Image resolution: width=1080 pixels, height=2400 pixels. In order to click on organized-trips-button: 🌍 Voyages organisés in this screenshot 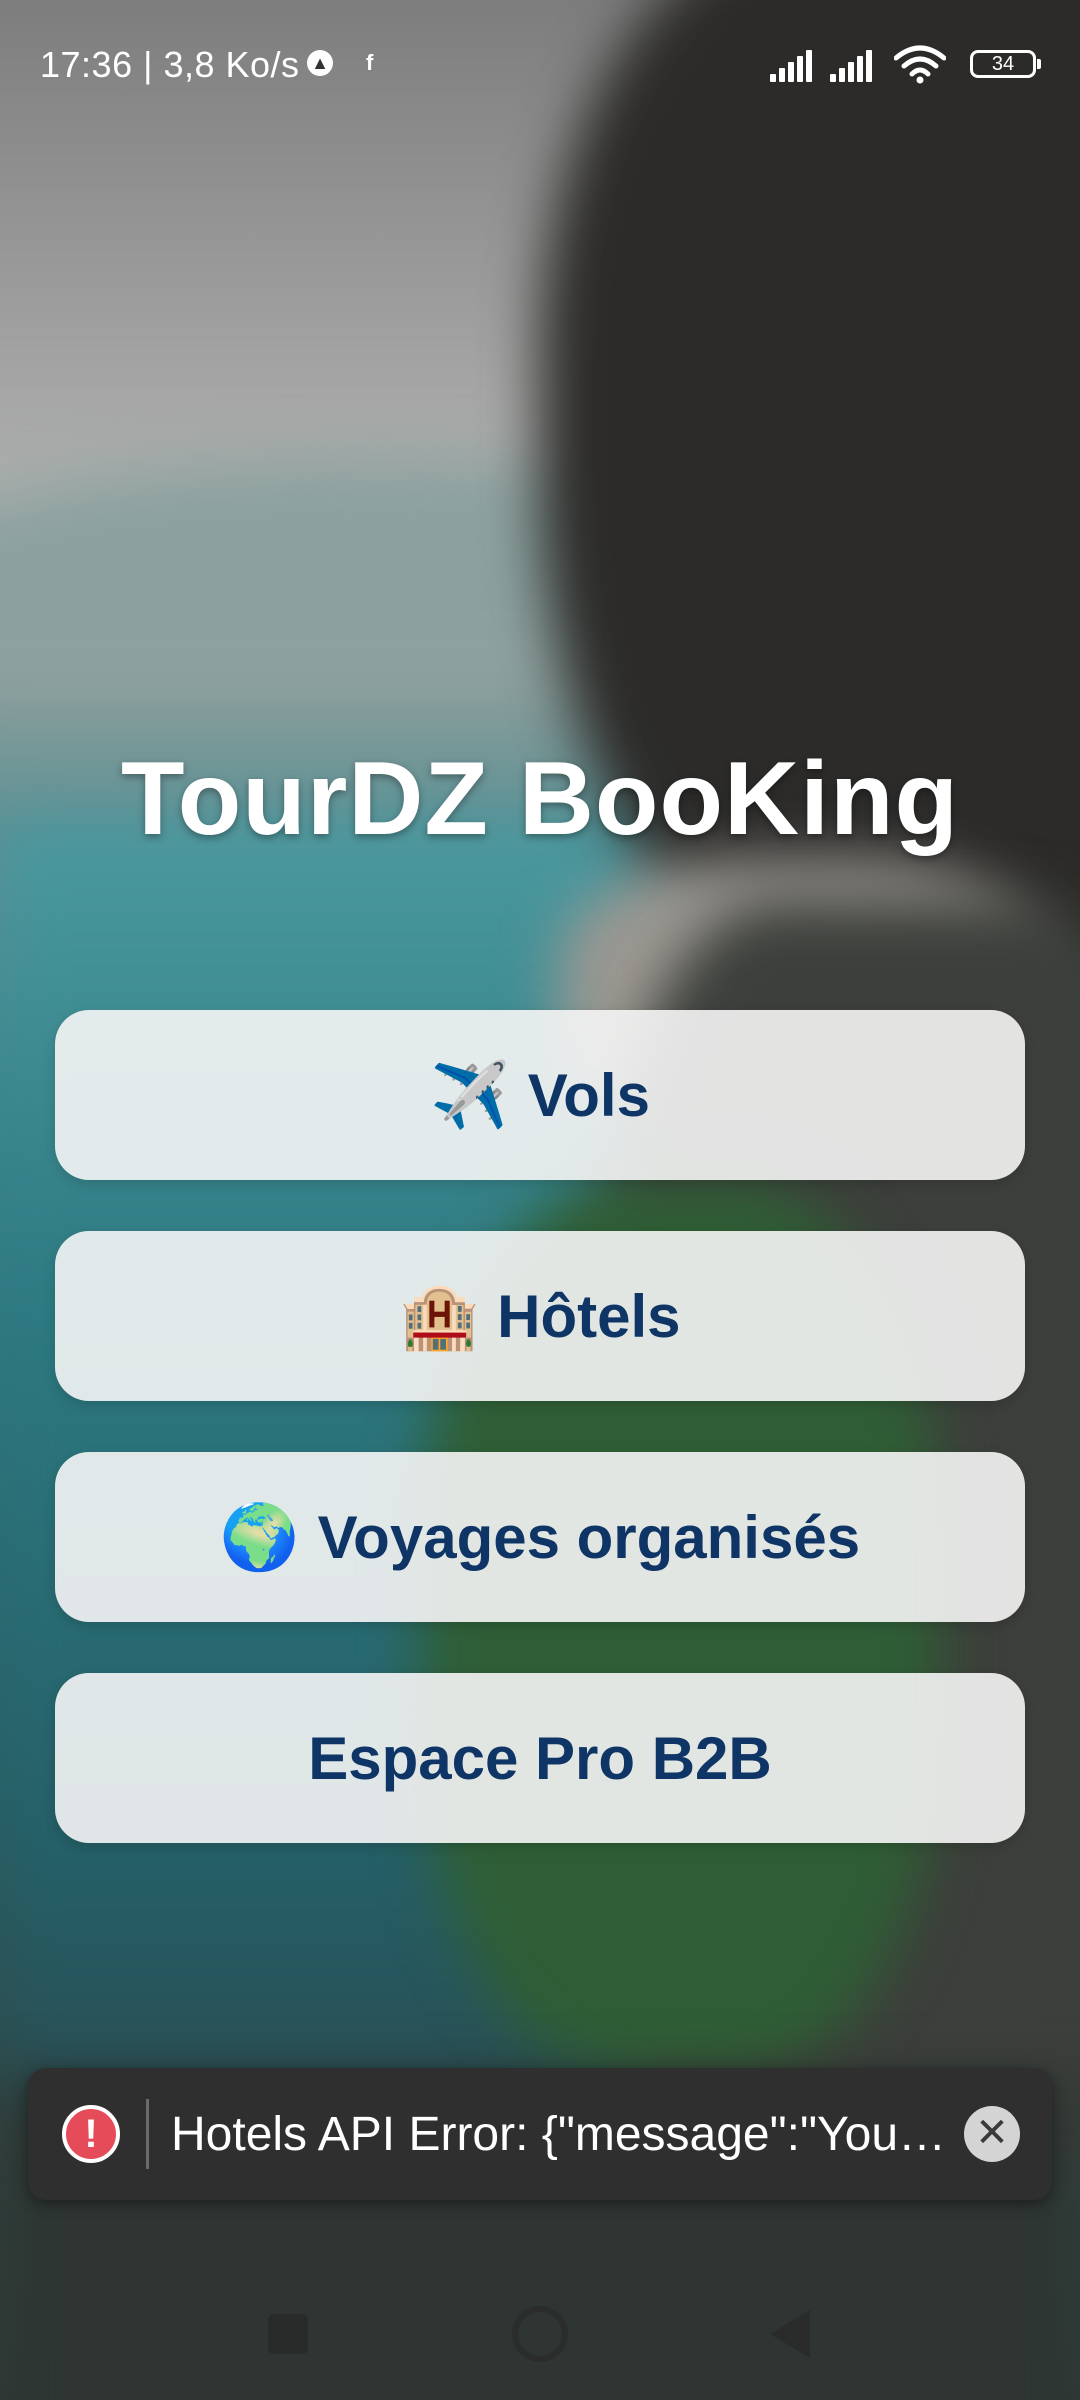, I will do `click(540, 1537)`.